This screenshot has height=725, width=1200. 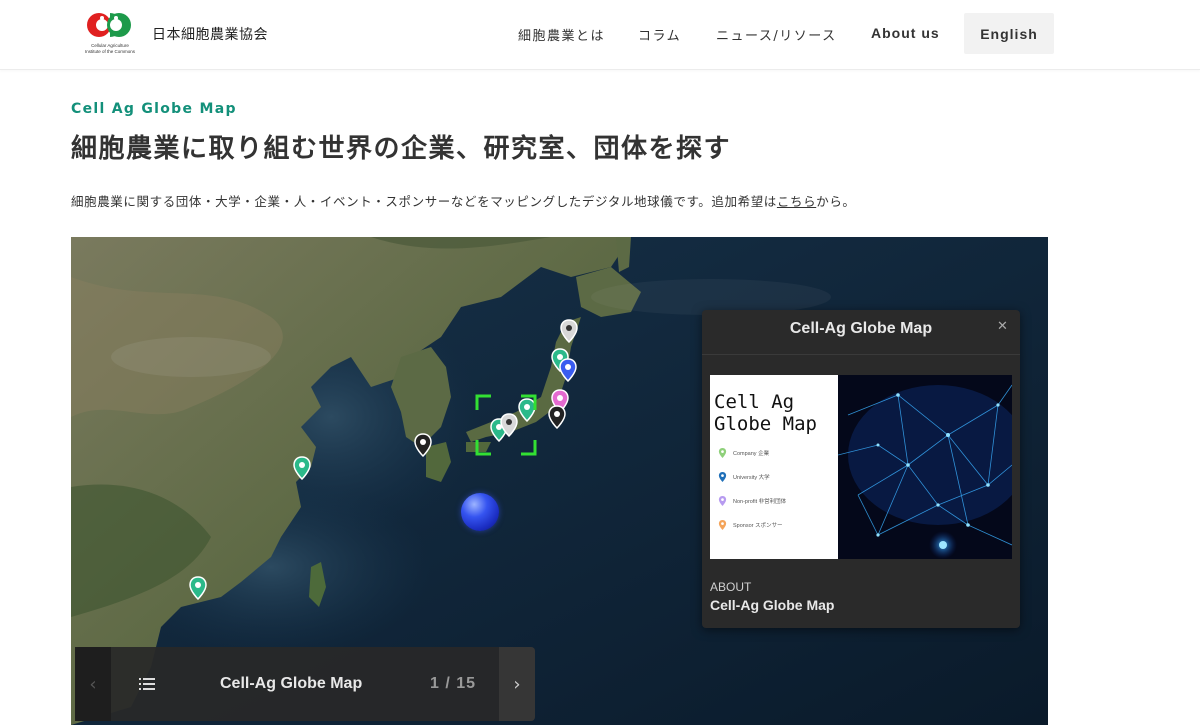 I want to click on about-label: ABOUT, so click(x=731, y=587).